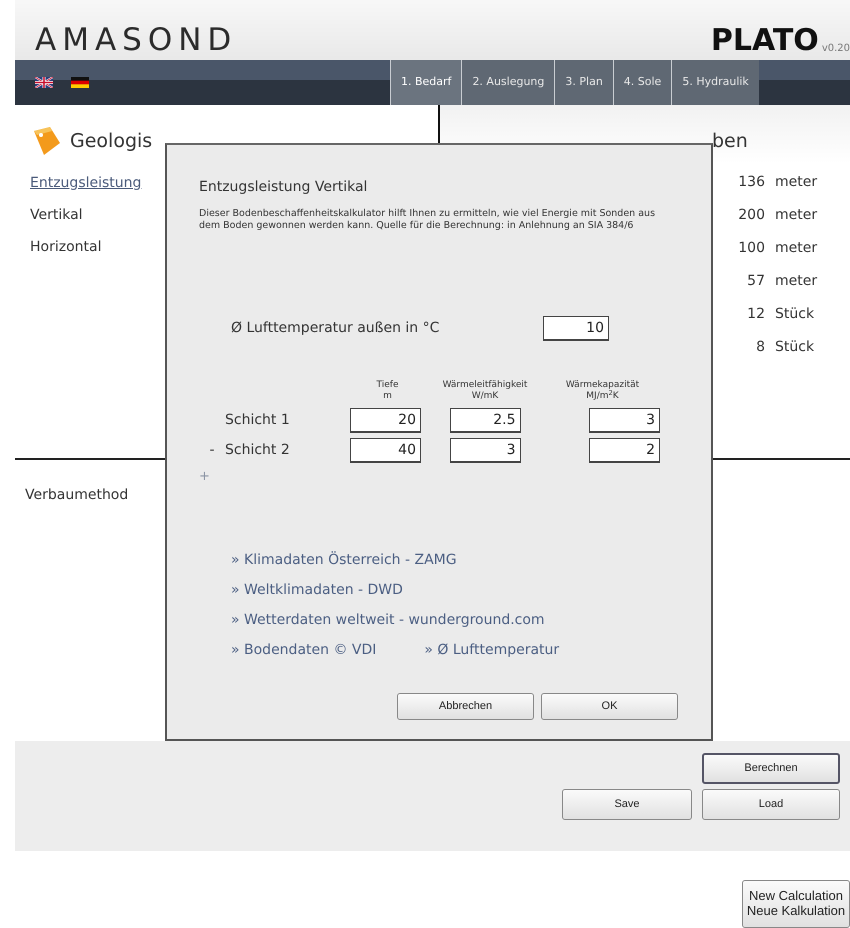  Describe the element at coordinates (603, 392) in the screenshot. I see `column-header: Wärmekapazität MJ/m$^{2}$K` at that location.